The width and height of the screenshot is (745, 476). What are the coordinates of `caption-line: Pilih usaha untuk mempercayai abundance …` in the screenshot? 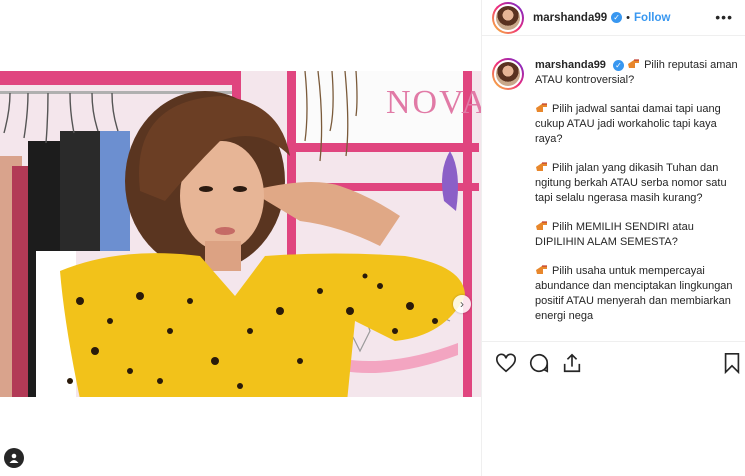 It's located at (634, 293).